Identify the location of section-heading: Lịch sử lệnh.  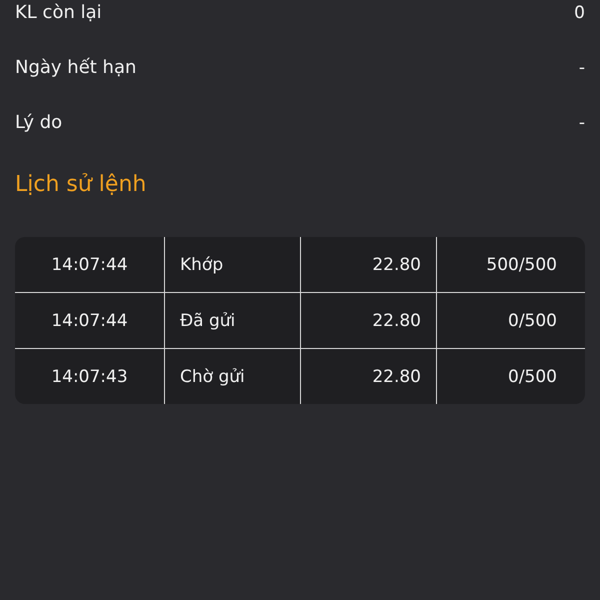
(81, 185).